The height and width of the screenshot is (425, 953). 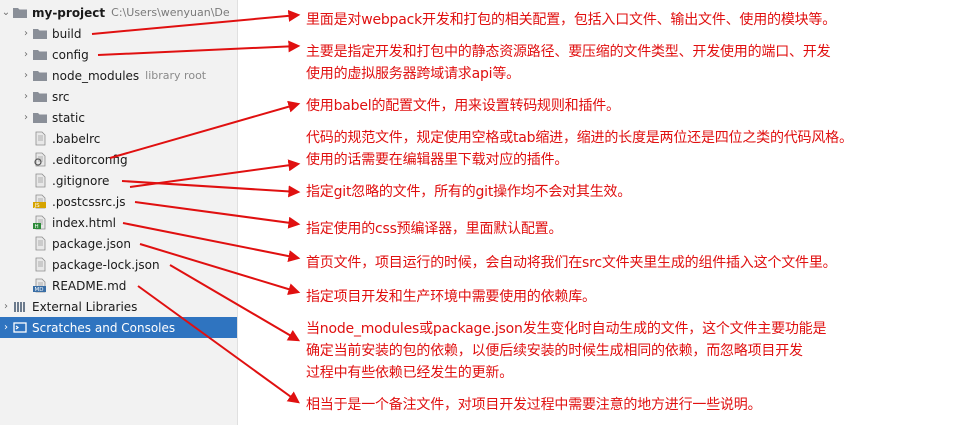 I want to click on annotation-line: 主要是指定开发和打包中的静态资源路径、要压缩的文件类型、开发使用的端口、开发, so click(x=568, y=52).